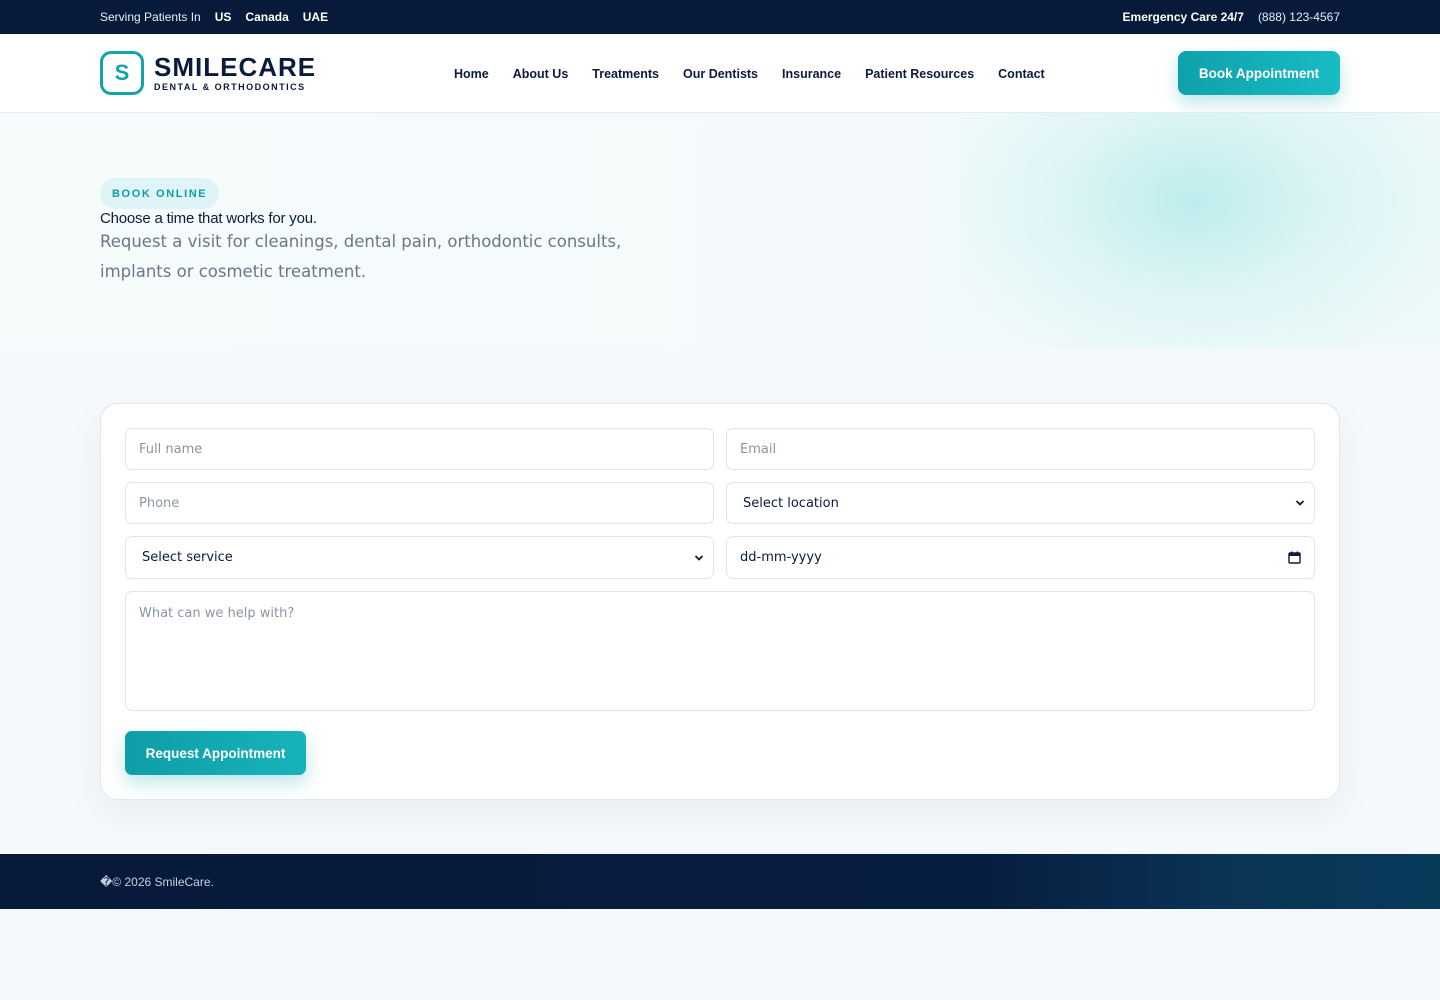  I want to click on service-select: Select service, so click(419, 557).